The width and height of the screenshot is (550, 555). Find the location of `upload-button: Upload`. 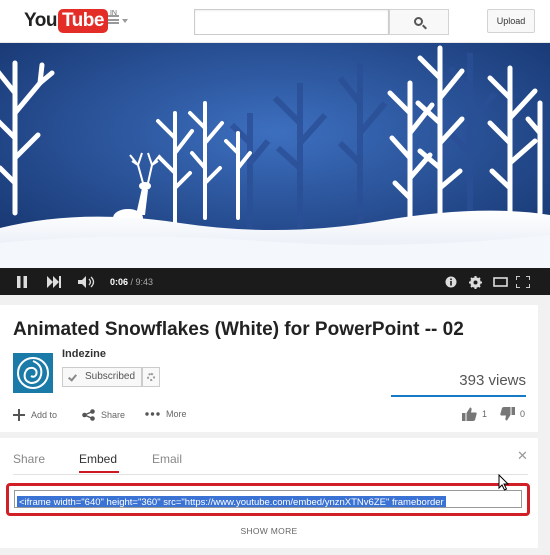

upload-button: Upload is located at coordinates (511, 21).